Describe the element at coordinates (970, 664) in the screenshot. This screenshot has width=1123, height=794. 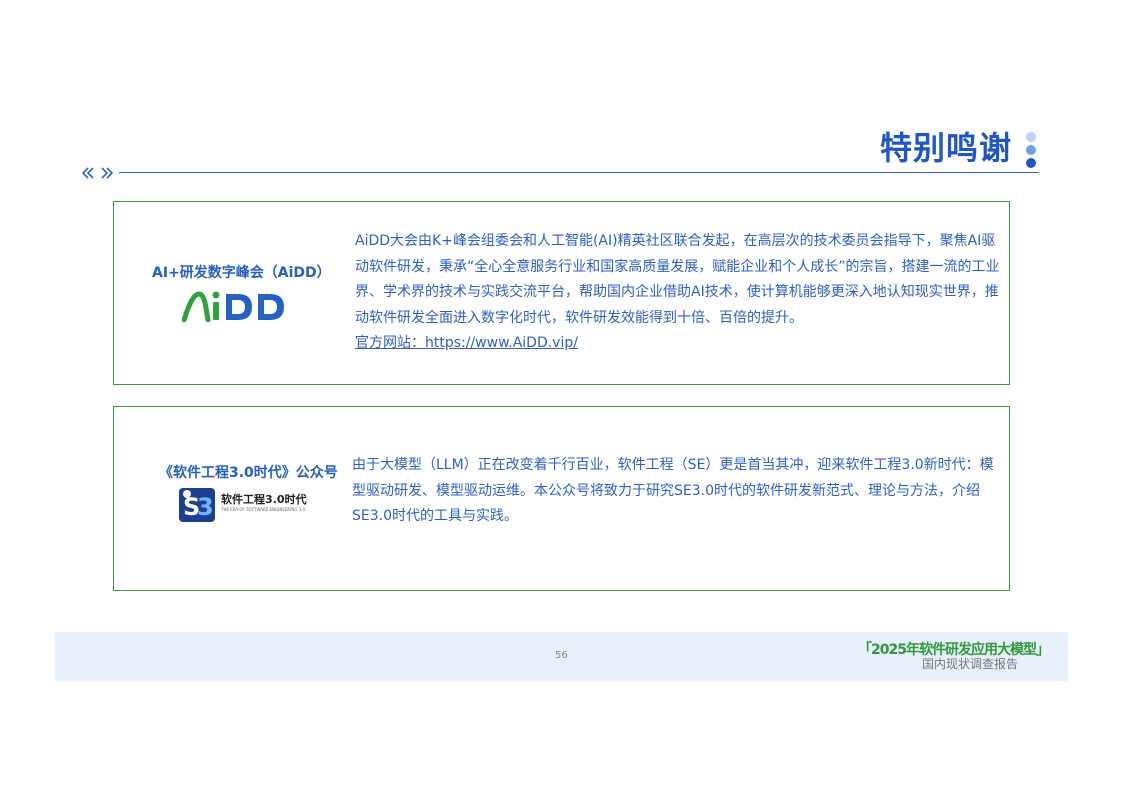
I see `report-subtitle: 国内现状调查报告` at that location.